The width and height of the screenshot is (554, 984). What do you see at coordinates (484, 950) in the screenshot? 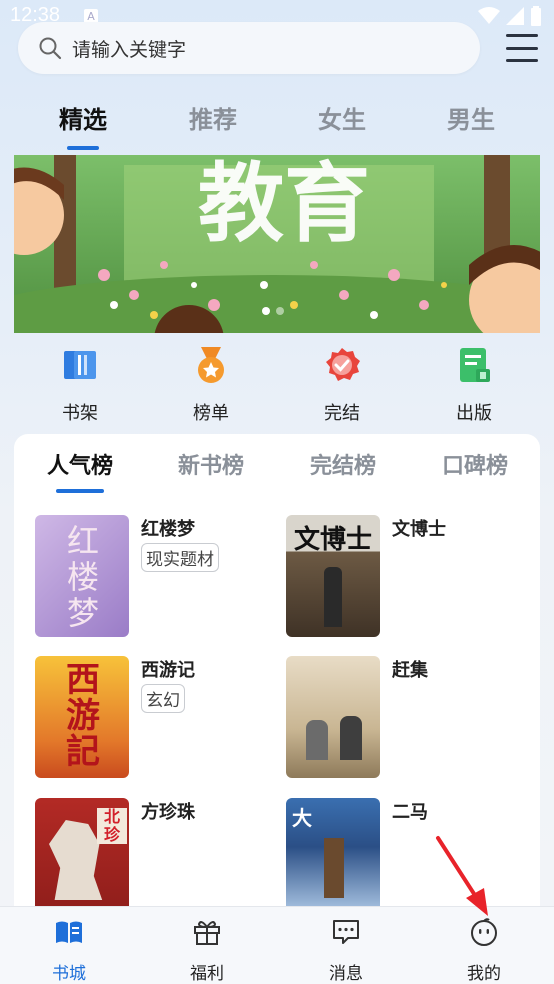
I see `nav-profile: 我的` at bounding box center [484, 950].